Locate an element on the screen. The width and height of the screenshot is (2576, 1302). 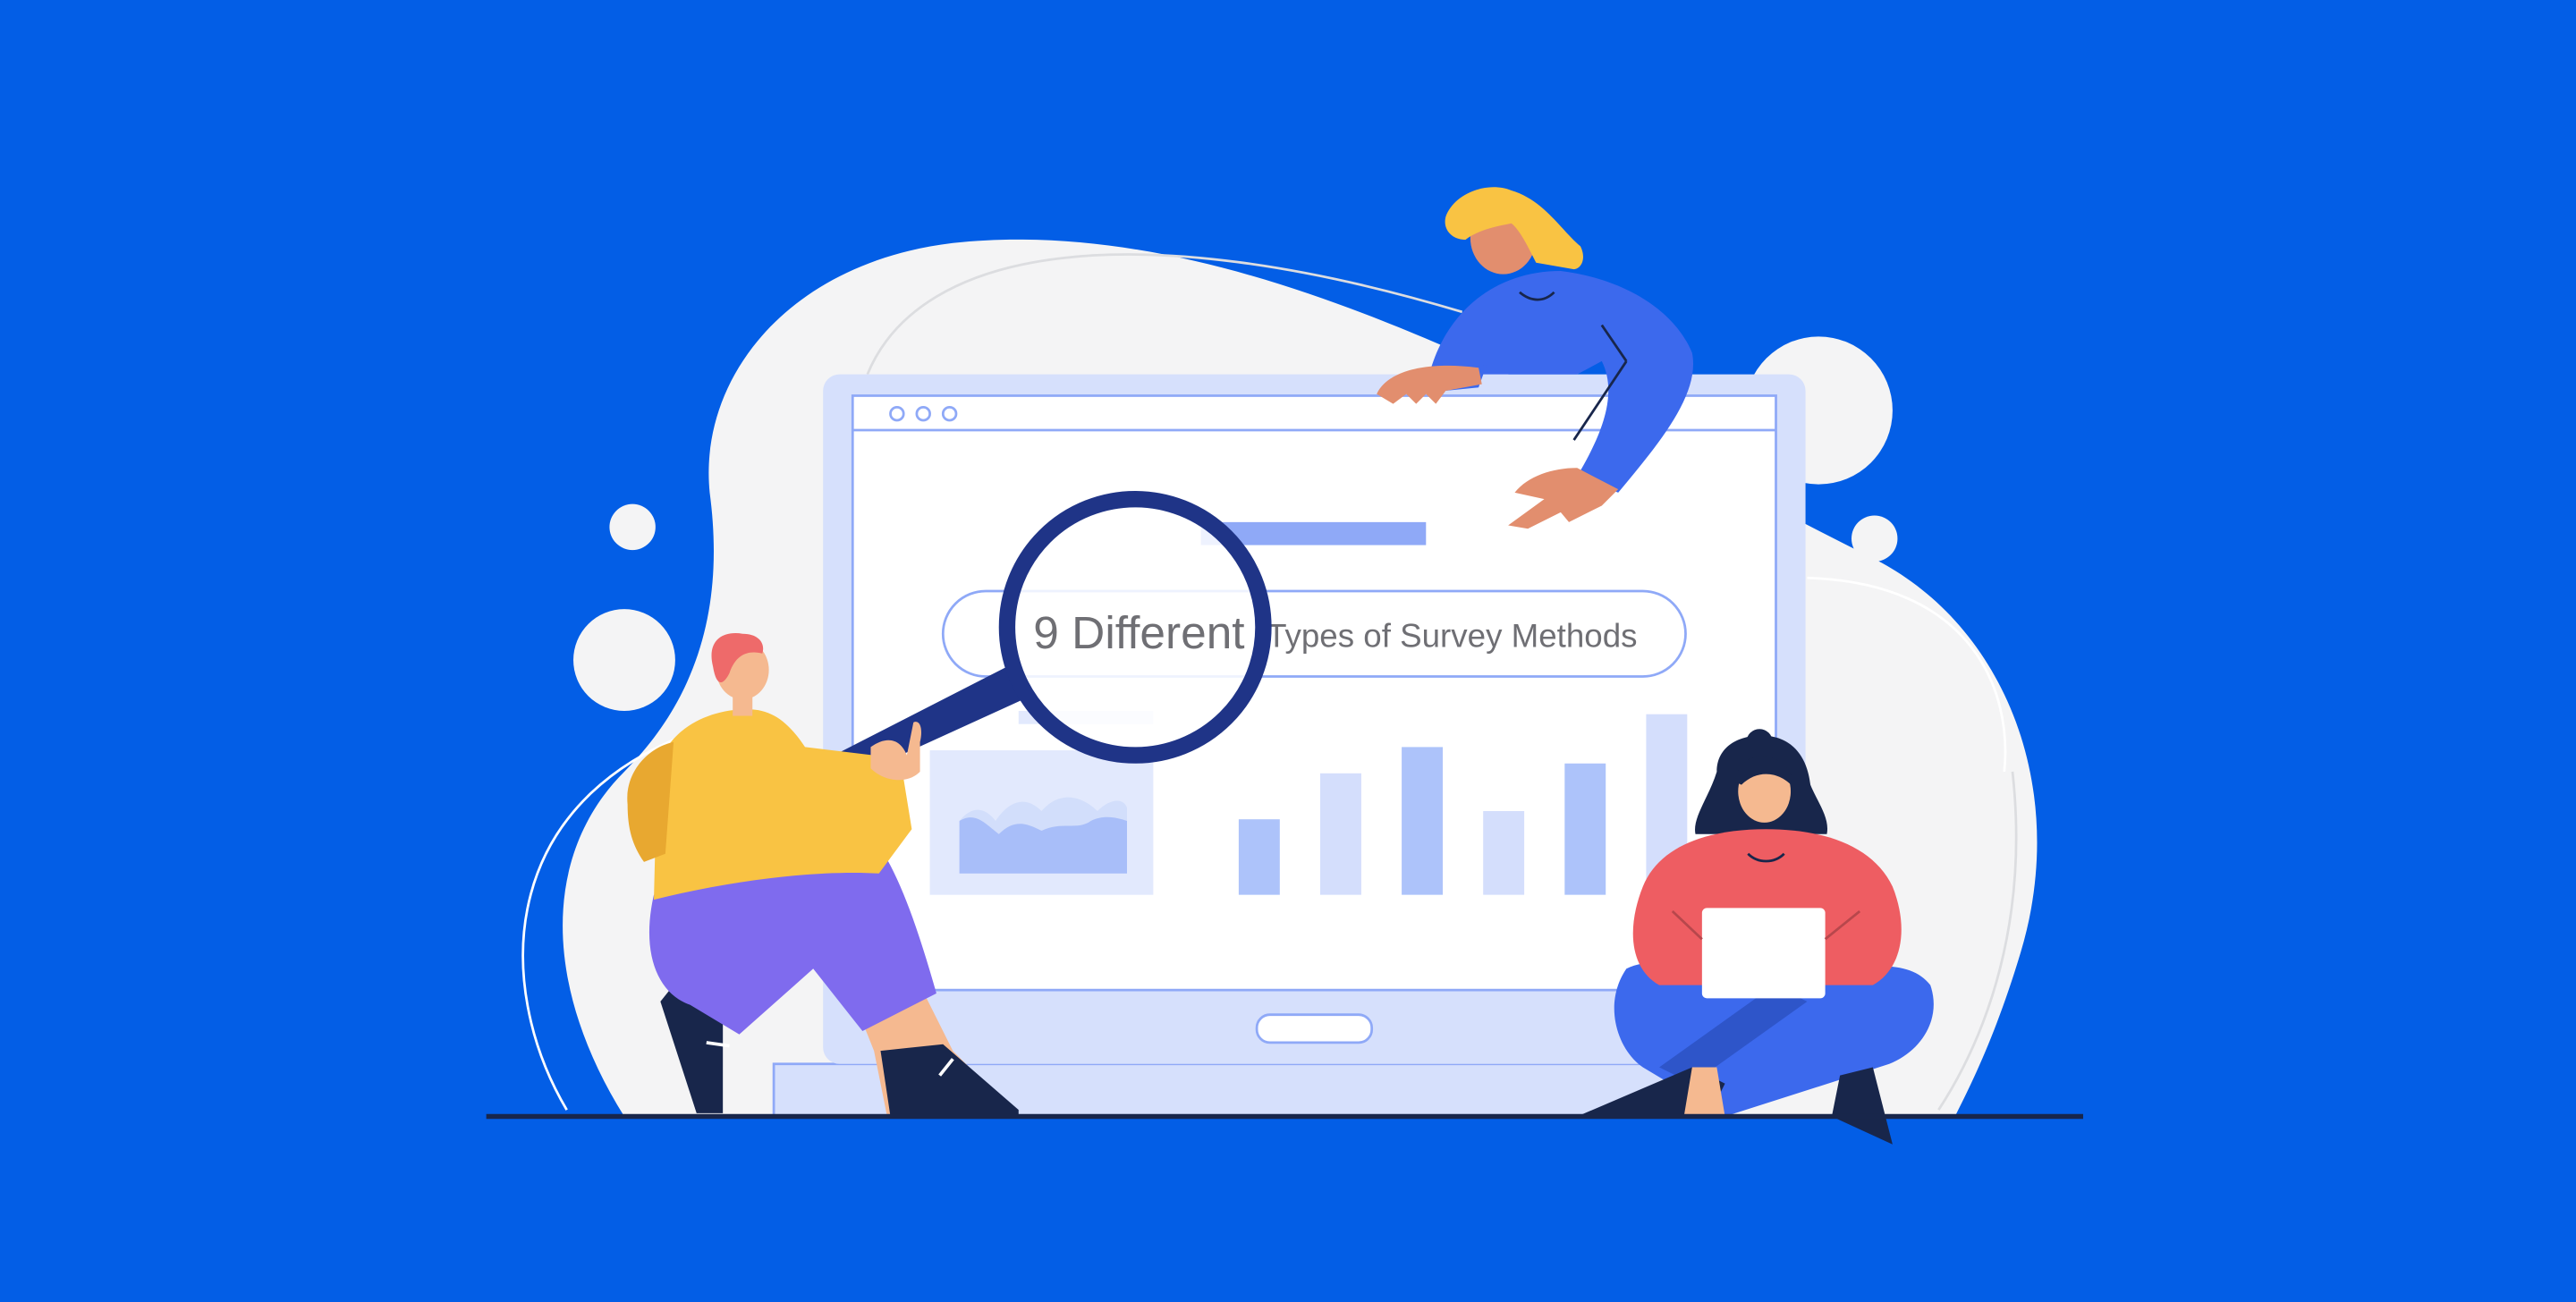
person3-laptop is located at coordinates (1763, 953).